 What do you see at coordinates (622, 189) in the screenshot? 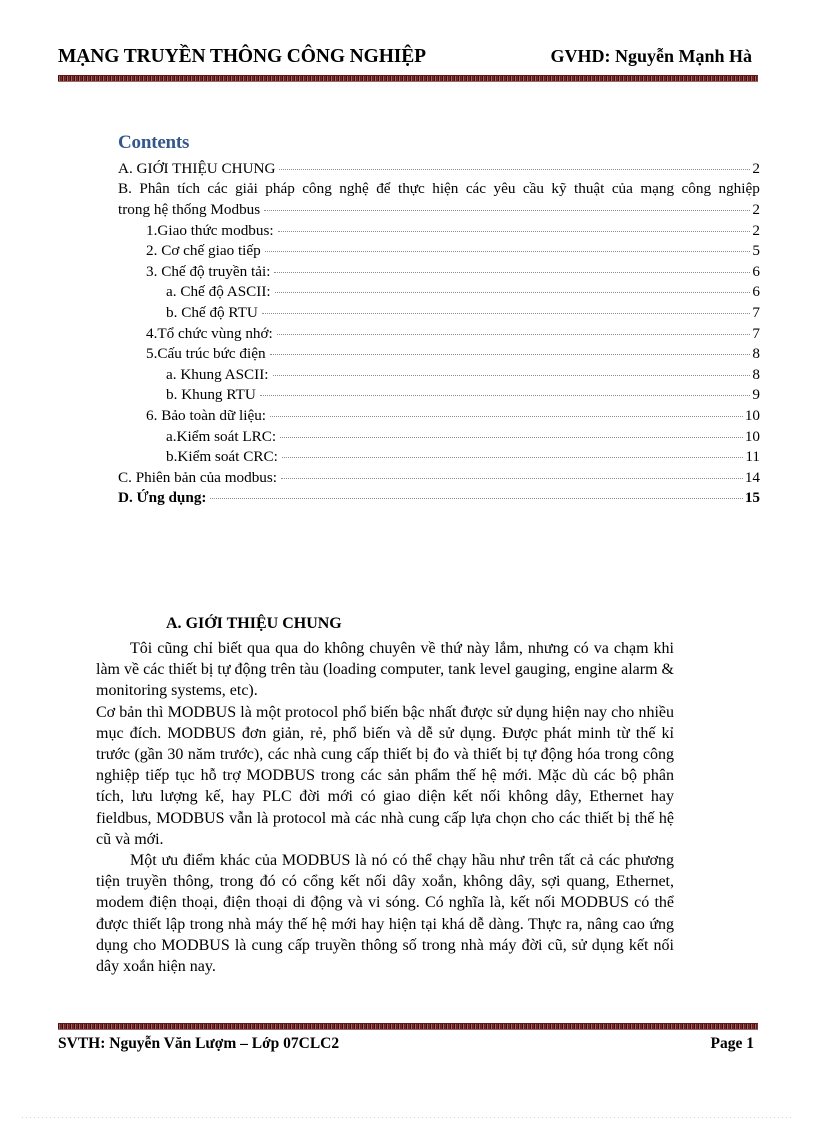
I see `toc-entry-word: của` at bounding box center [622, 189].